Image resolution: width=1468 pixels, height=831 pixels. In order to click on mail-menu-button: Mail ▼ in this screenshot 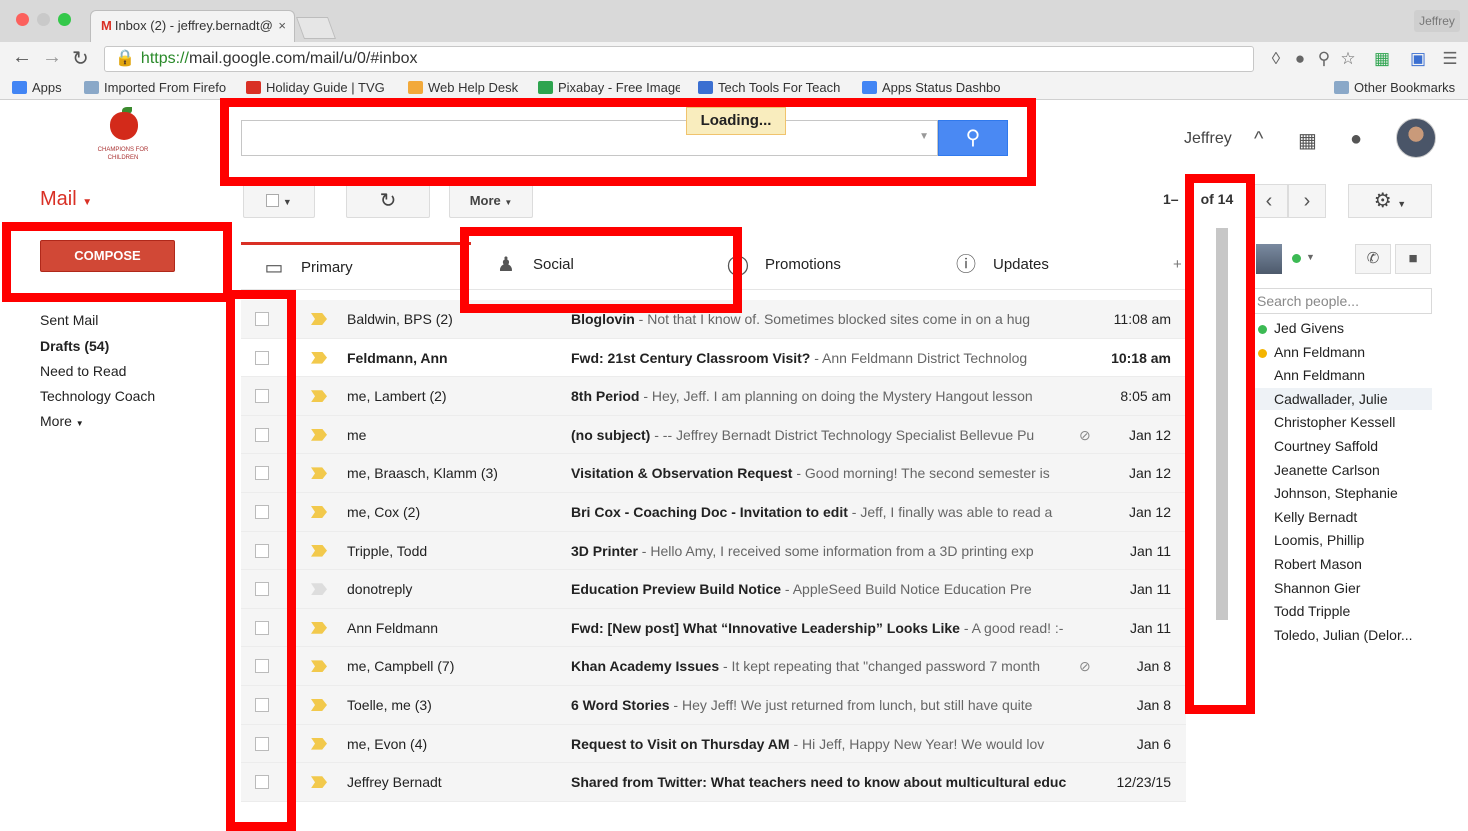, I will do `click(66, 199)`.